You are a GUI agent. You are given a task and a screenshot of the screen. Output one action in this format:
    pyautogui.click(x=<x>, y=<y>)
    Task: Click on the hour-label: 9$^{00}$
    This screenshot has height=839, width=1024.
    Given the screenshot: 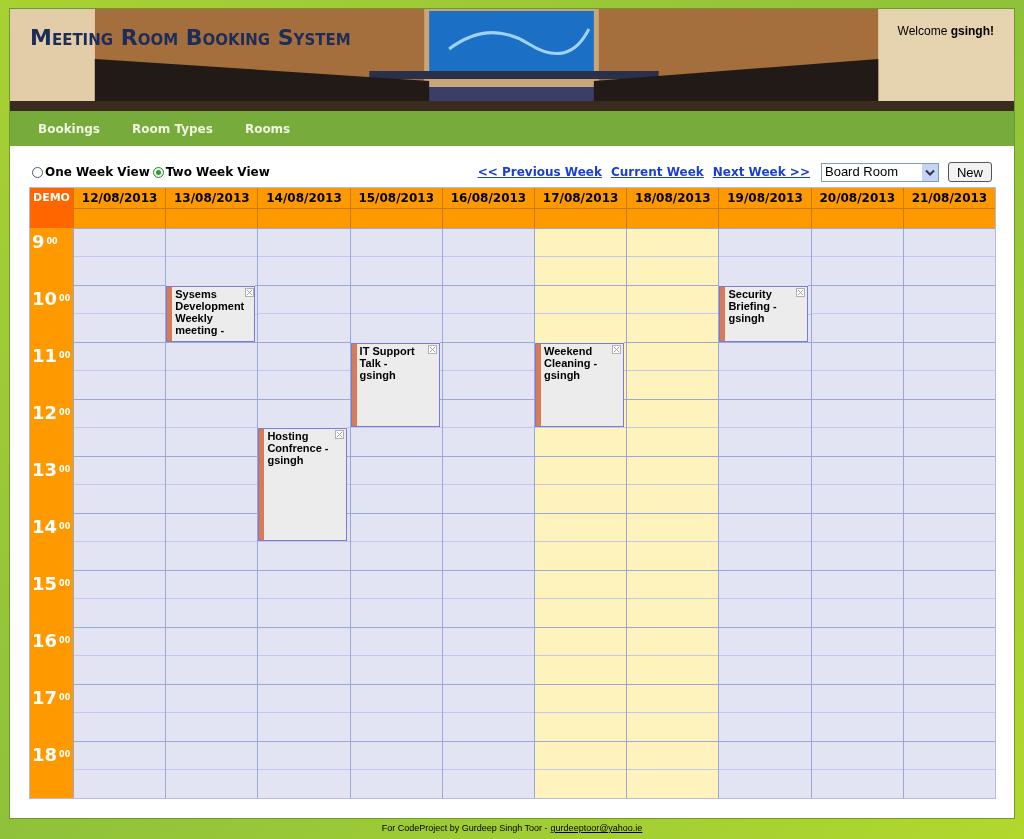 What is the action you would take?
    pyautogui.click(x=45, y=241)
    